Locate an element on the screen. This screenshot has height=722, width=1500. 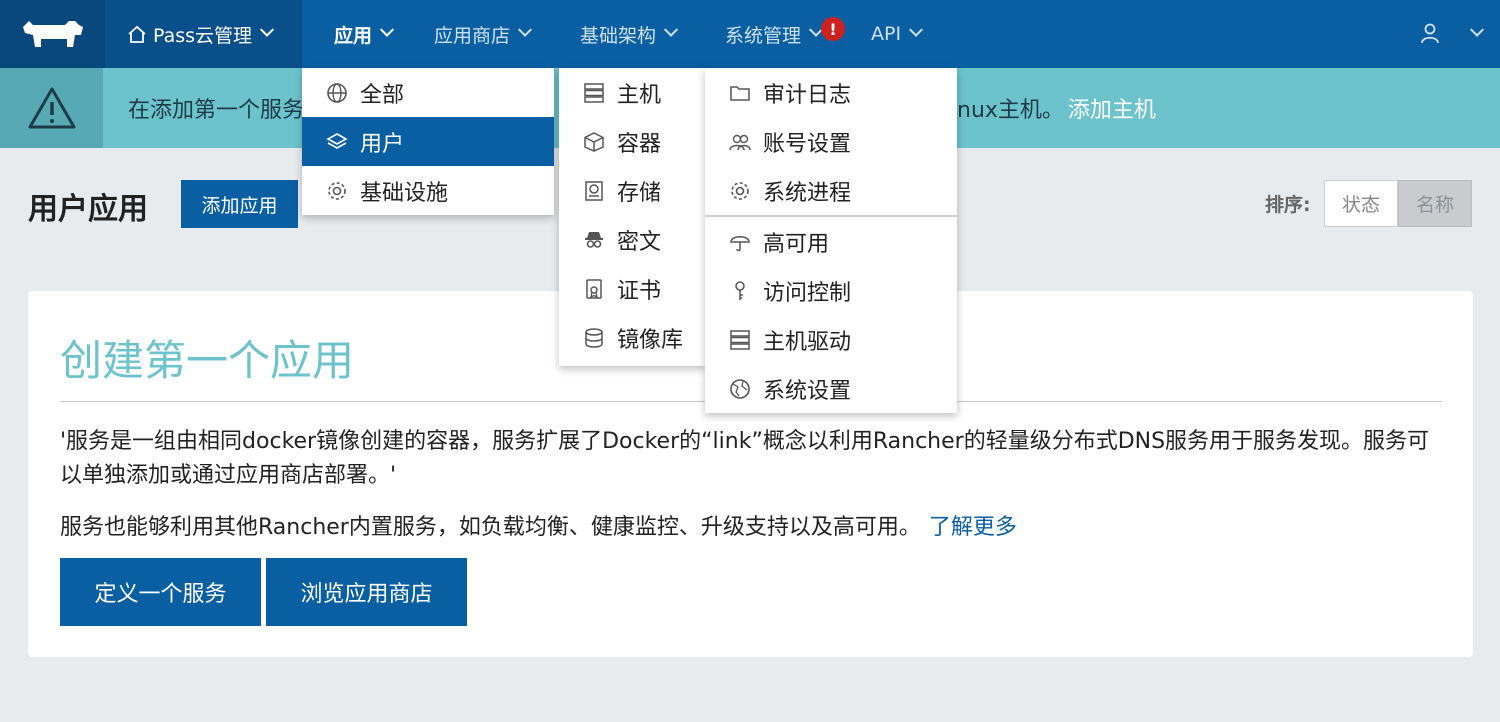
spy-icon is located at coordinates (594, 240).